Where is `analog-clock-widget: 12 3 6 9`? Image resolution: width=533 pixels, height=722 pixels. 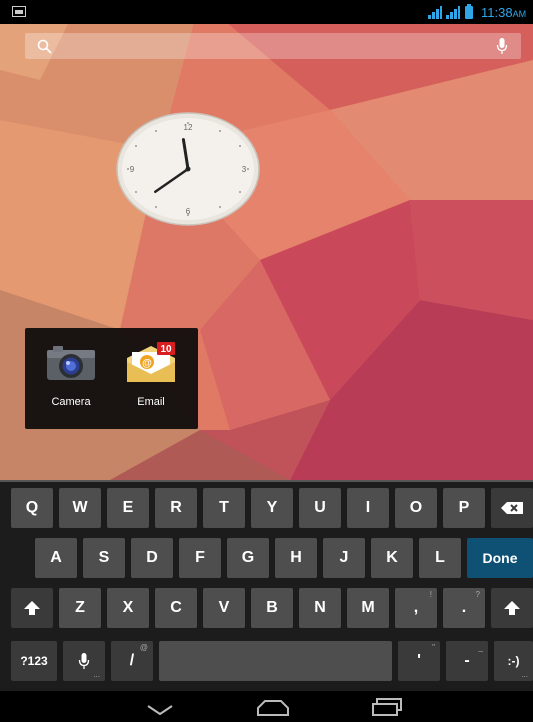
analog-clock-widget: 12 3 6 9 is located at coordinates (188, 169).